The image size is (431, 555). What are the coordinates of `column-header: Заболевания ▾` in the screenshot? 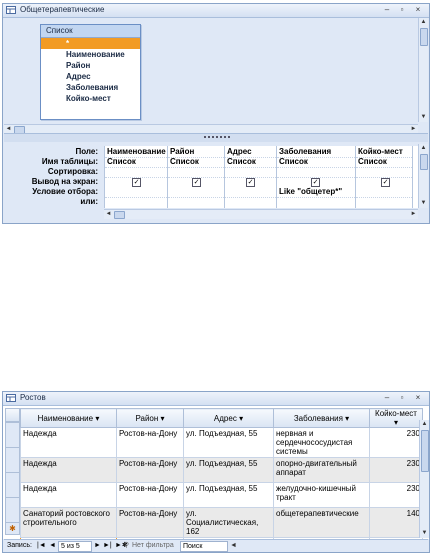 It's located at (321, 418).